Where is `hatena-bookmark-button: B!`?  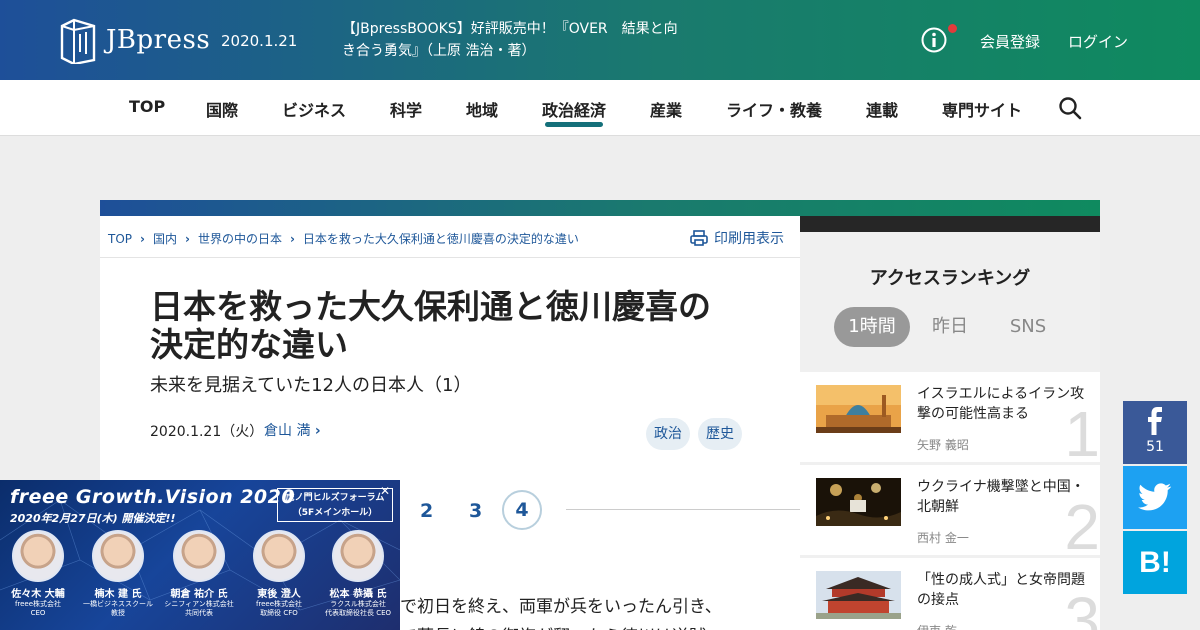 hatena-bookmark-button: B! is located at coordinates (1155, 562).